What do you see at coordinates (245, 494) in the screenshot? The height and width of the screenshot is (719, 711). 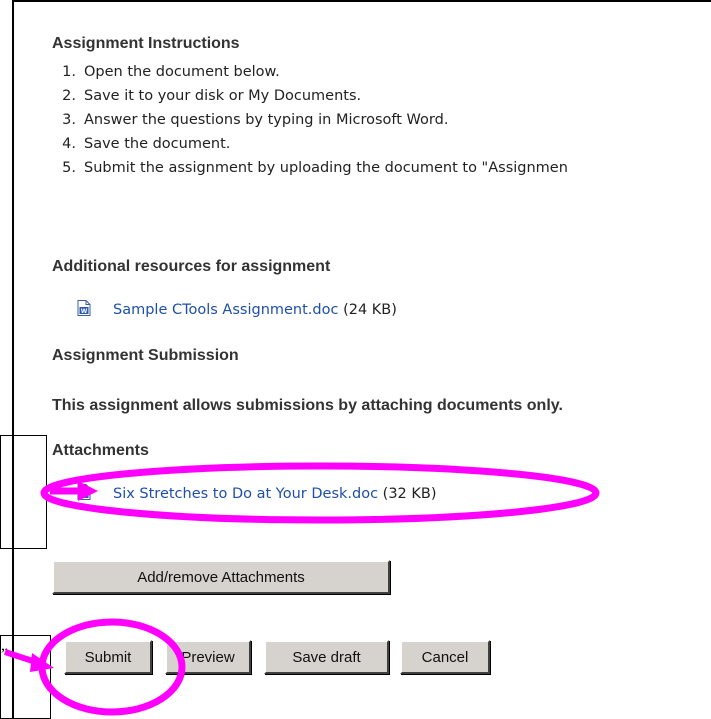 I see `attachment-file-link: Six Stretches to Do at Your Desk.doc` at bounding box center [245, 494].